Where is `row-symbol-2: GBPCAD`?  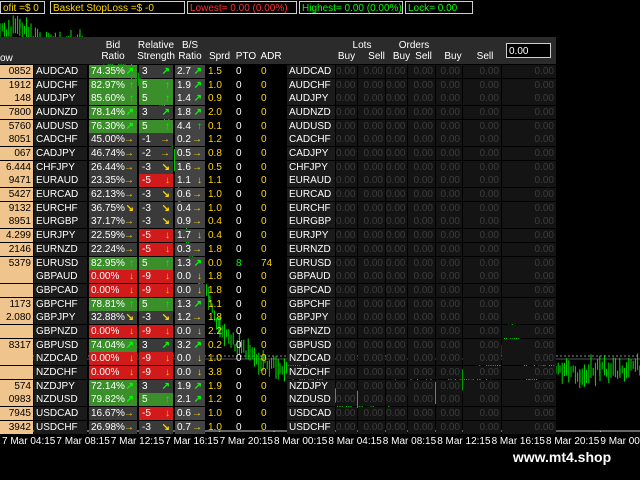 row-symbol-2: GBPCAD is located at coordinates (311, 290).